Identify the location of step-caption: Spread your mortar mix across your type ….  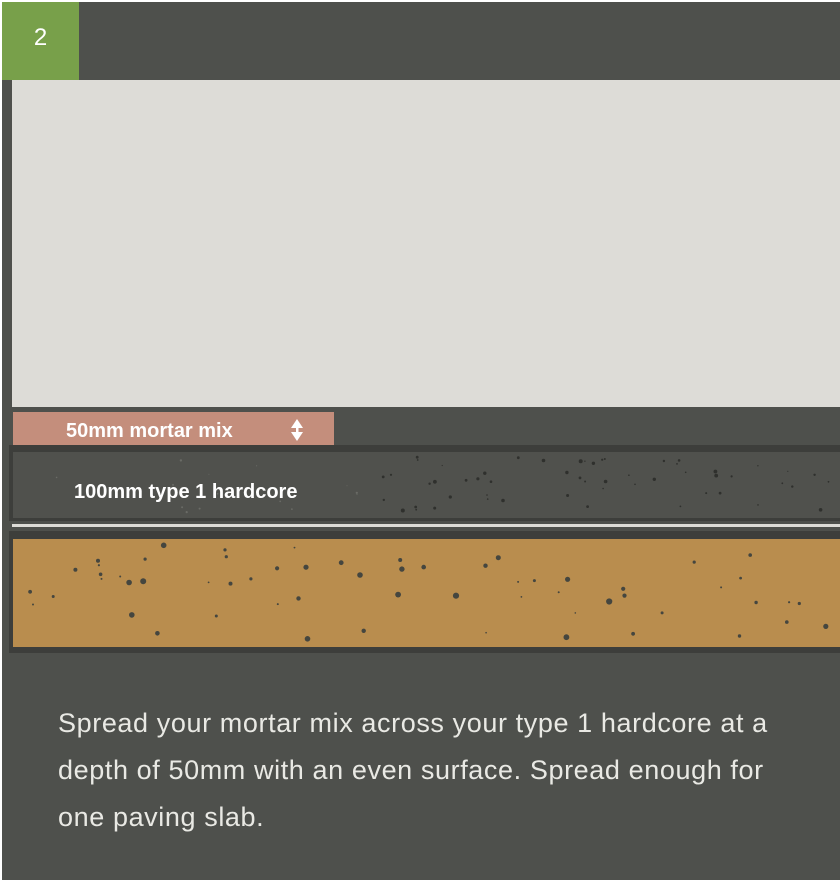
(413, 770).